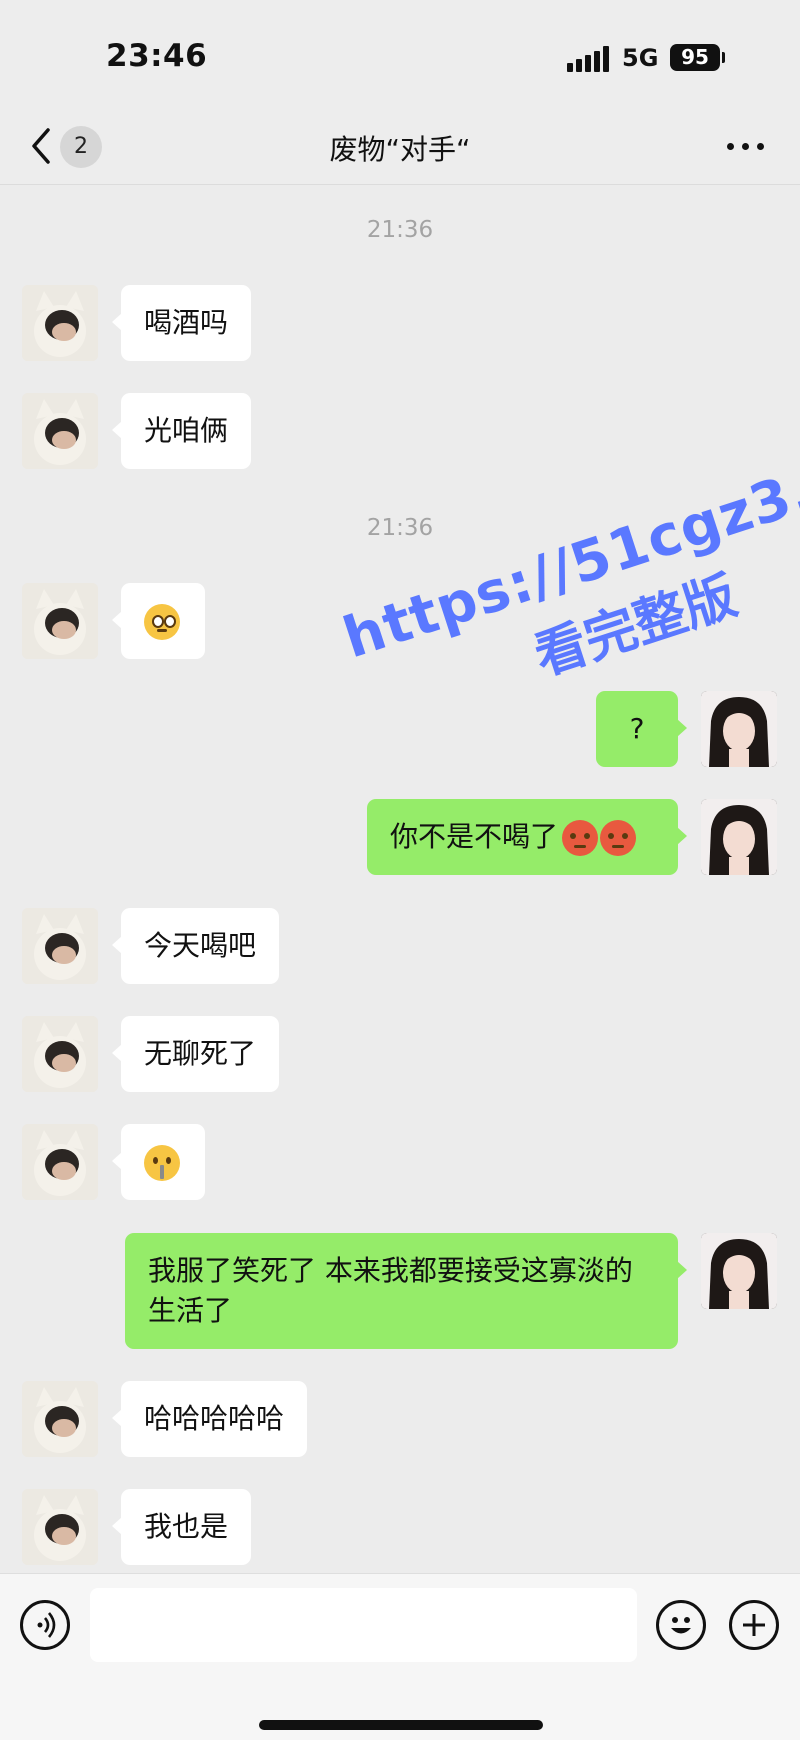 Image resolution: width=800 pixels, height=1740 pixels. What do you see at coordinates (162, 622) in the screenshot?
I see `pleading-face-icon` at bounding box center [162, 622].